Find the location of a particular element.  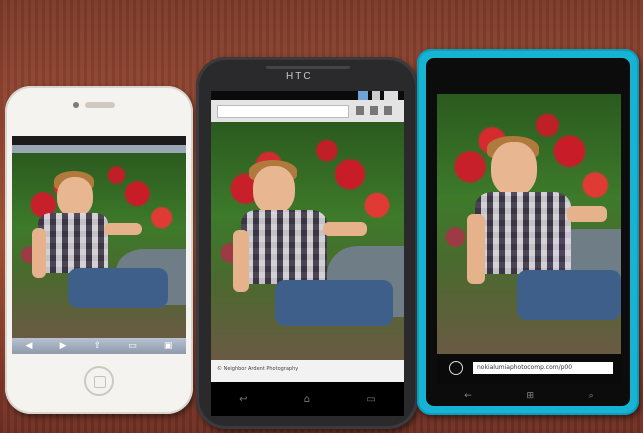

windows-phone-nav: ← ⊞ ⌕ is located at coordinates (529, 396).